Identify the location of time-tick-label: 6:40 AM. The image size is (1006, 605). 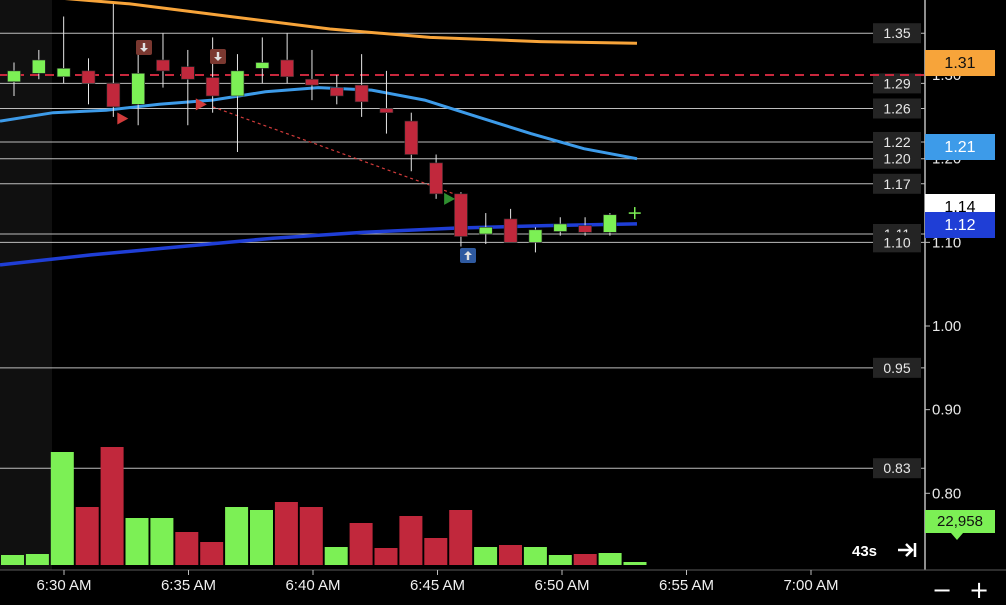
(312, 585).